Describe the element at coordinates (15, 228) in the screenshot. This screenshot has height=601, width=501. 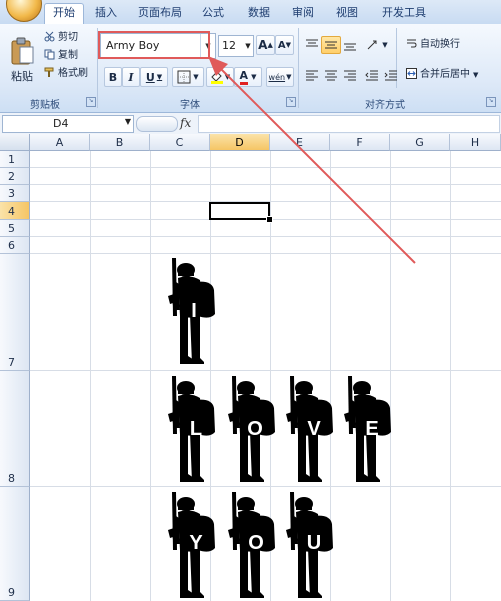
I see `row-header-5: 5` at that location.